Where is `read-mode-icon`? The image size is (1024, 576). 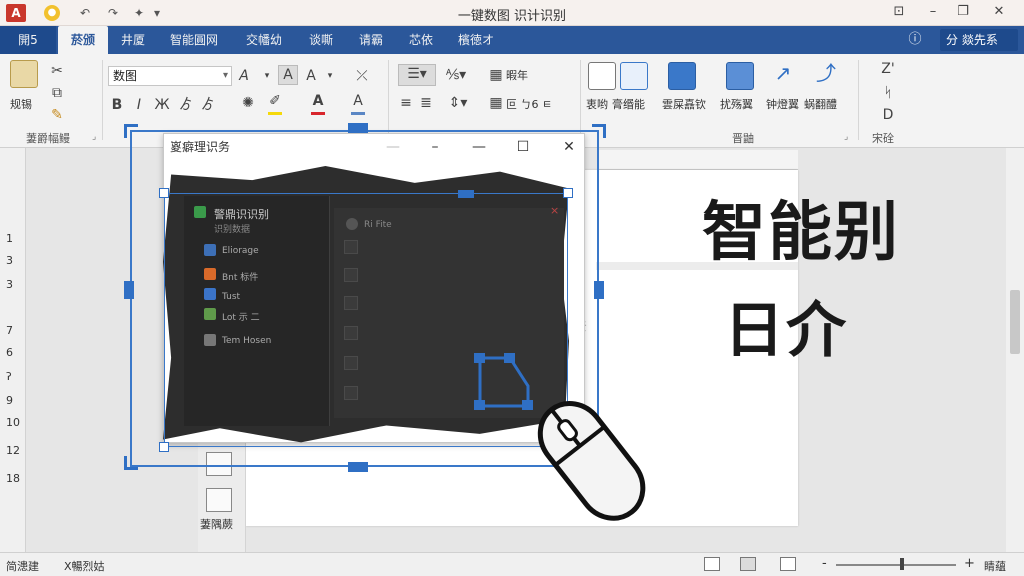
read-mode-icon is located at coordinates (712, 564).